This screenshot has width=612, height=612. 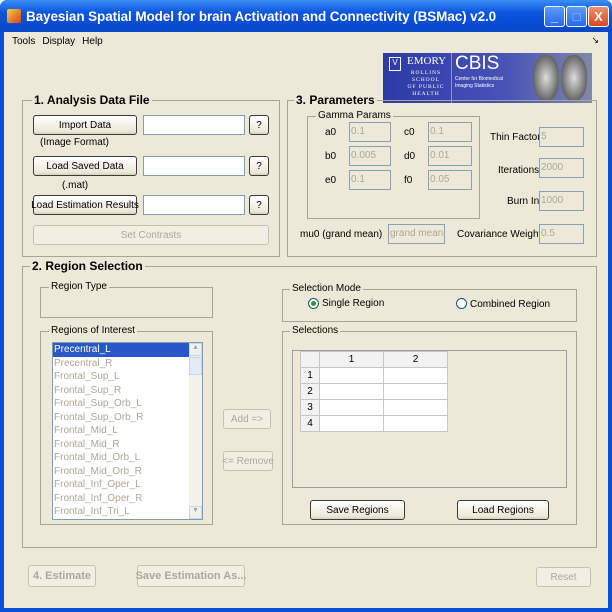 I want to click on add-region-button: Add =>, so click(x=247, y=419).